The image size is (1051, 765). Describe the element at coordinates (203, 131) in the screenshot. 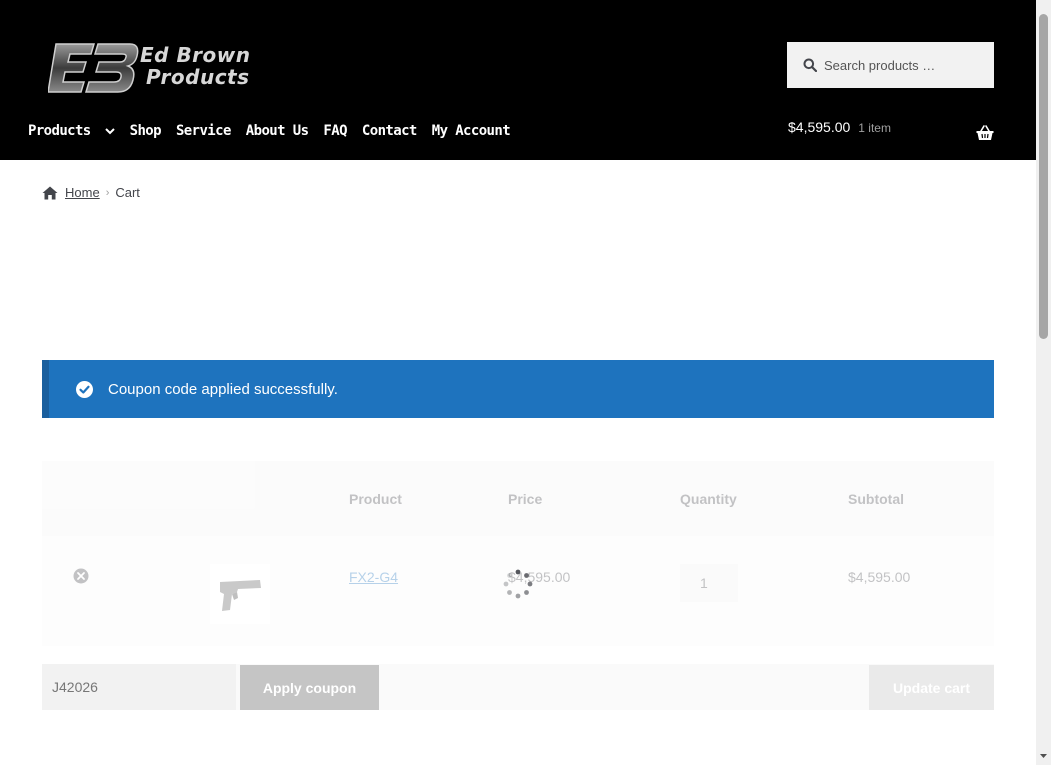

I see `nav-item-service: Service` at that location.